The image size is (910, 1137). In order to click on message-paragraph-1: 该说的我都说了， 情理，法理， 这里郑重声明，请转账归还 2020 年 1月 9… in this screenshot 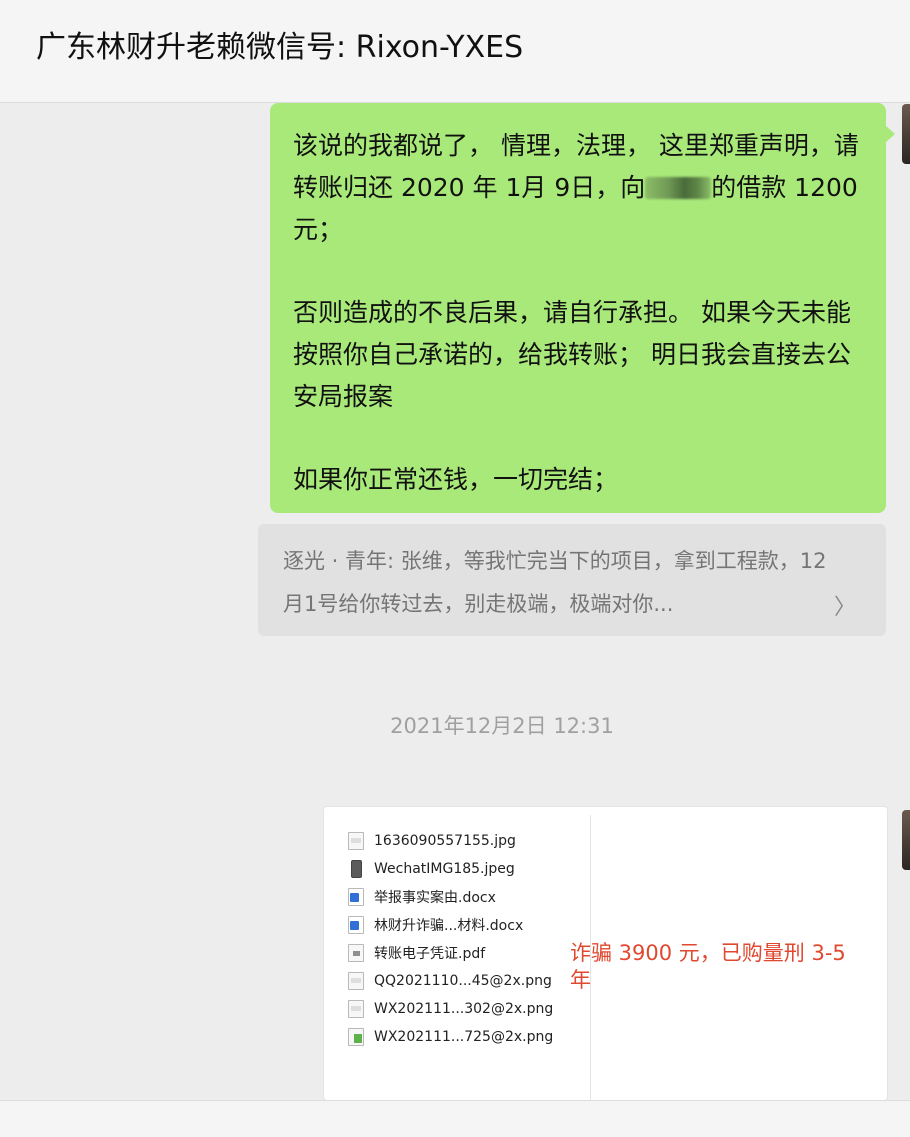, I will do `click(576, 187)`.